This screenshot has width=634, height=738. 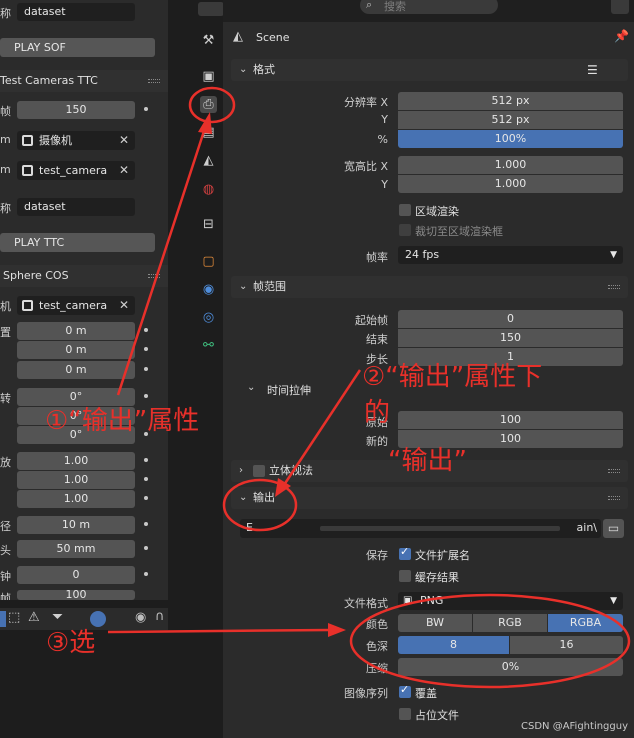 I want to click on camera-object-field: 摄像机 ✕, so click(x=76, y=140).